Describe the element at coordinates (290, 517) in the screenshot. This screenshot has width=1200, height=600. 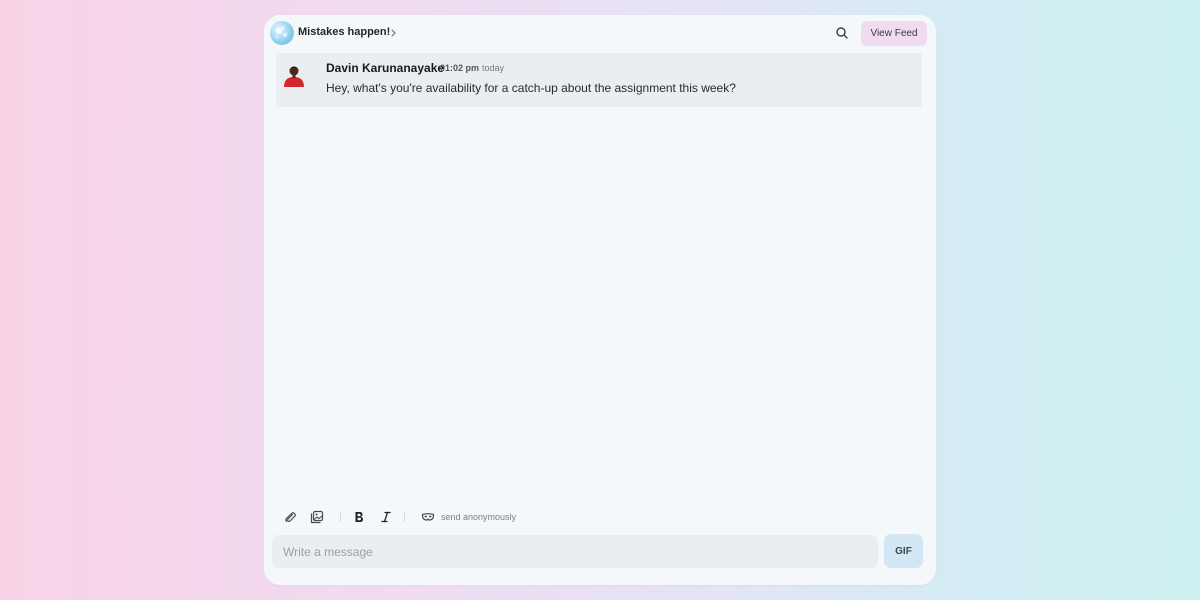
I see `paperclip-icon` at that location.